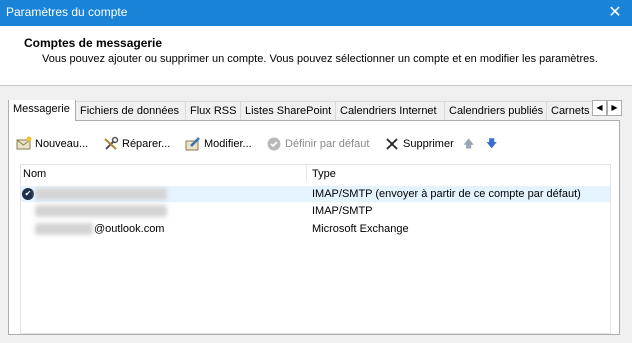  Describe the element at coordinates (24, 144) in the screenshot. I see `new-account-icon` at that location.